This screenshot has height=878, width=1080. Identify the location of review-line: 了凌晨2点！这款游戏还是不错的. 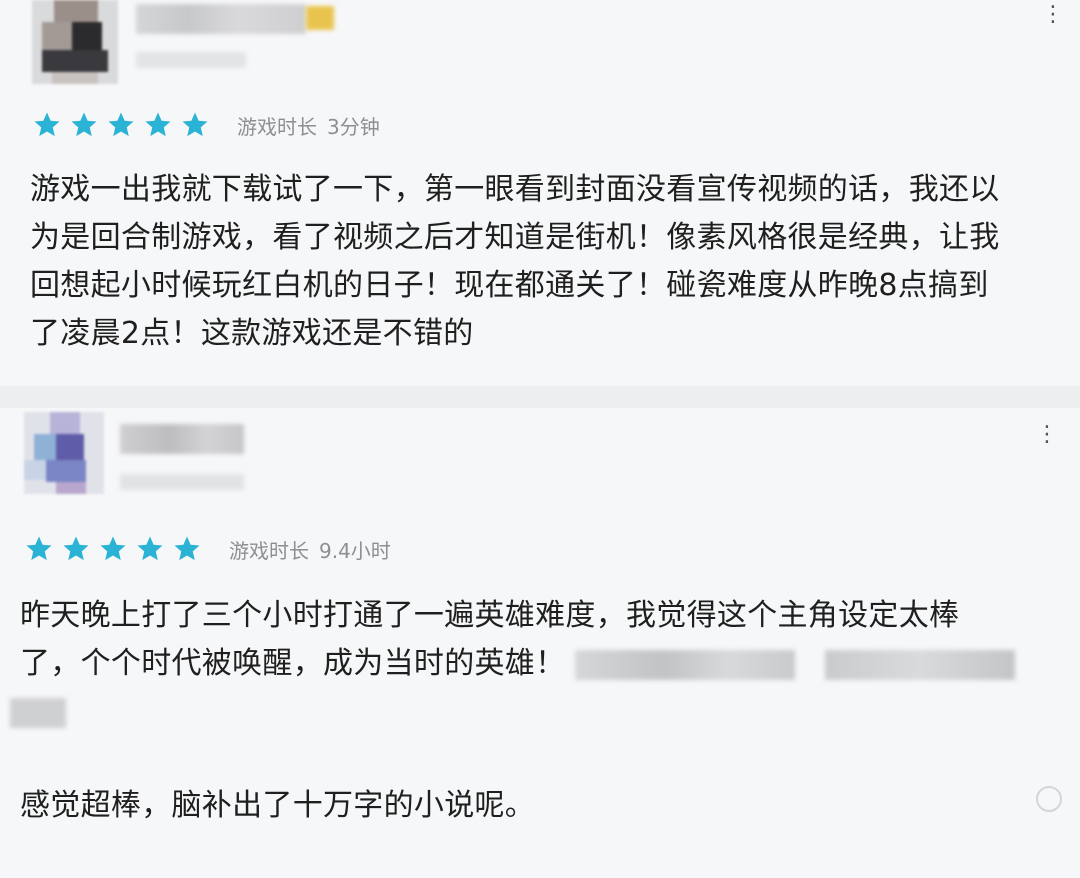
(252, 333).